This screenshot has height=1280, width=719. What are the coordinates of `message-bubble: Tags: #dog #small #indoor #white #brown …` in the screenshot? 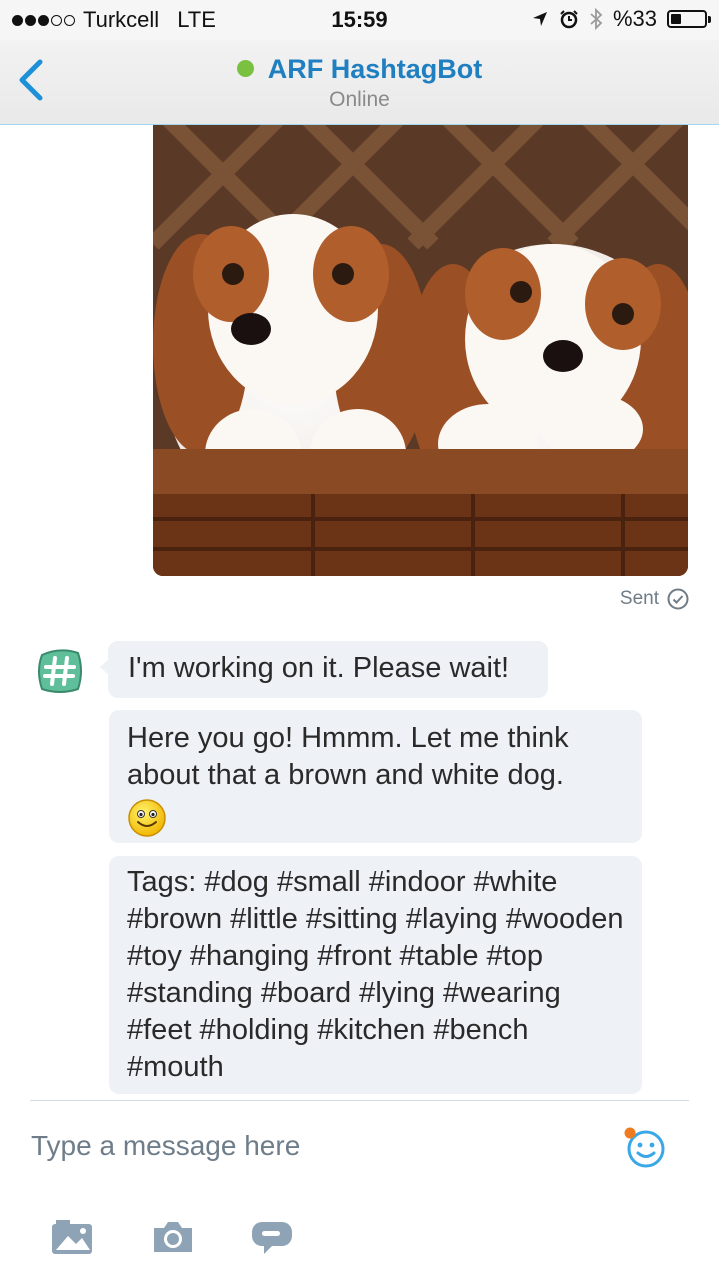 It's located at (375, 975).